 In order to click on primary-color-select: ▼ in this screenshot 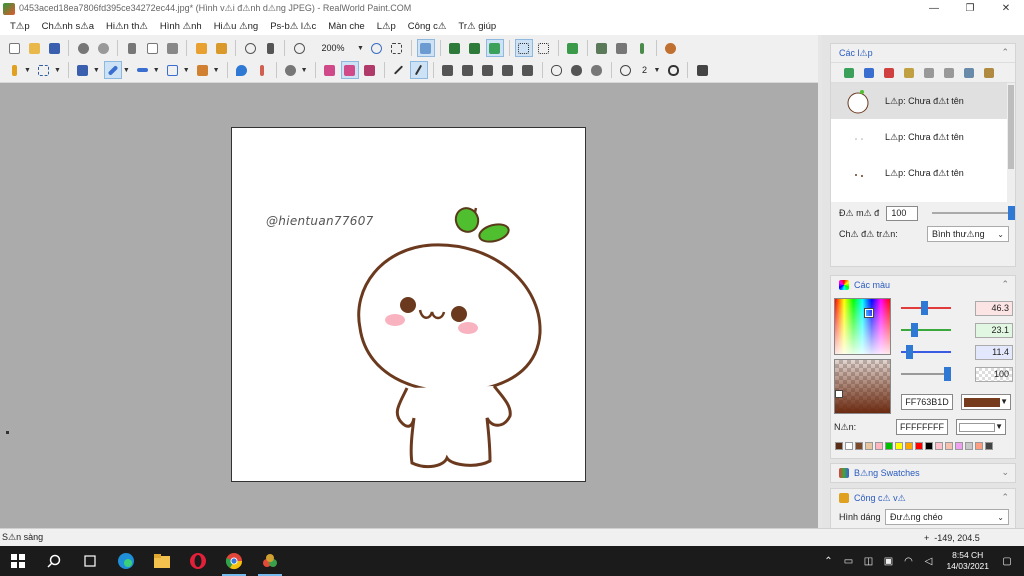, I will do `click(986, 402)`.